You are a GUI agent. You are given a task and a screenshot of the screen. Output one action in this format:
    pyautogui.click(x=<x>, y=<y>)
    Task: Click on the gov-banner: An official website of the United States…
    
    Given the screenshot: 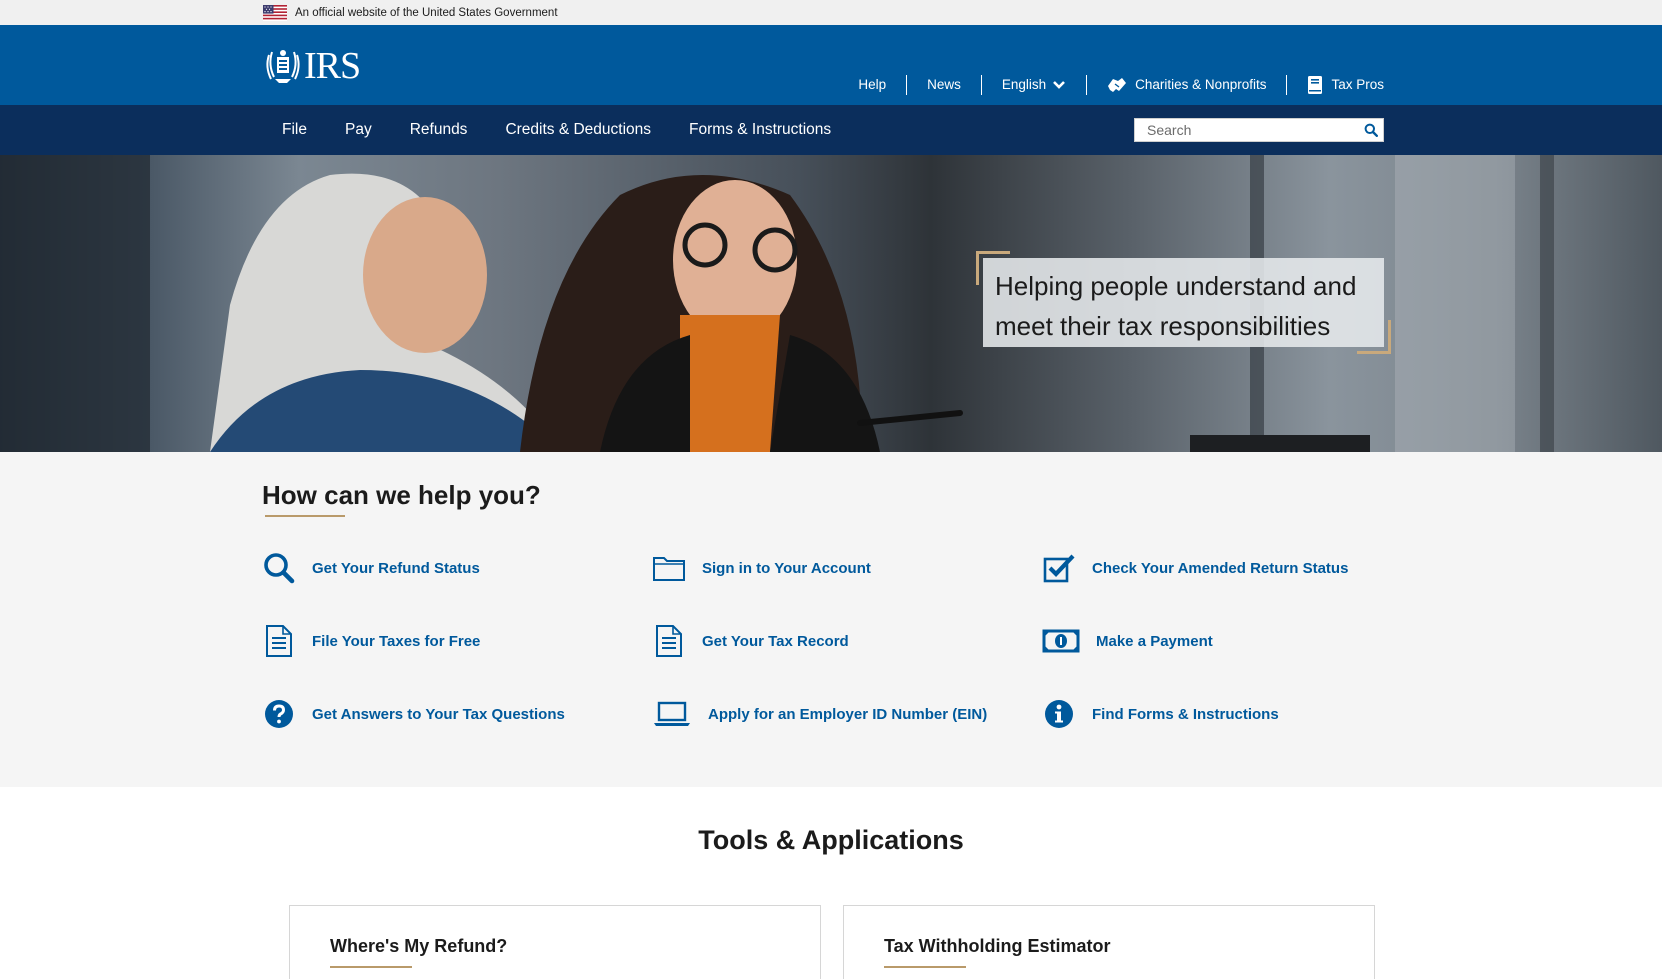 What is the action you would take?
    pyautogui.click(x=831, y=12)
    